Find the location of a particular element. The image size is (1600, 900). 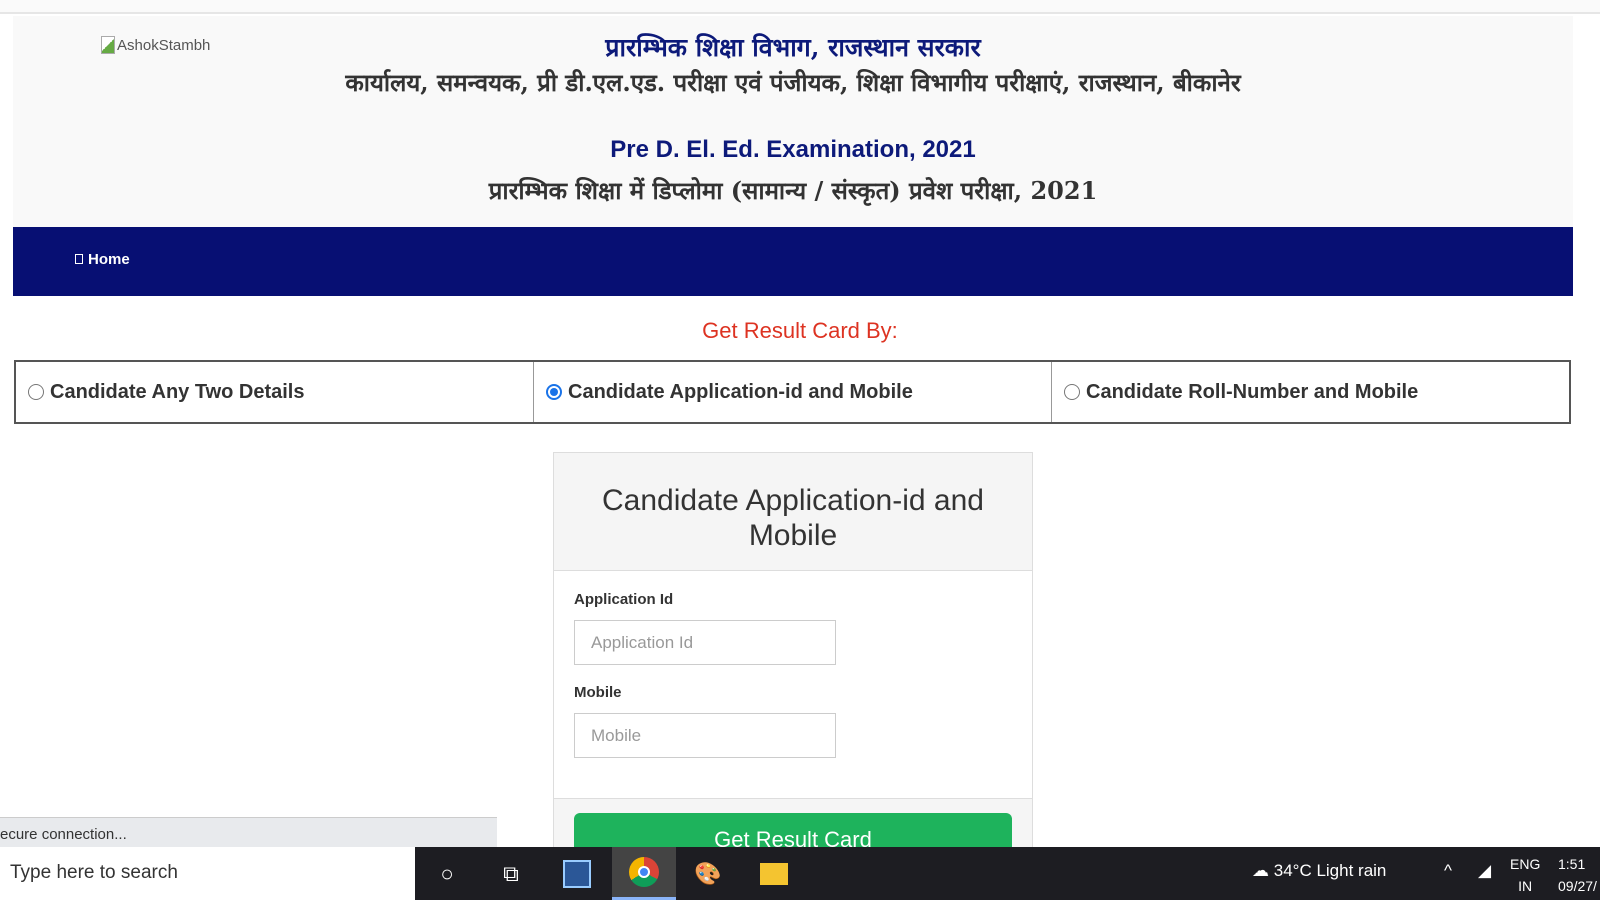

home-icon is located at coordinates (79, 259).